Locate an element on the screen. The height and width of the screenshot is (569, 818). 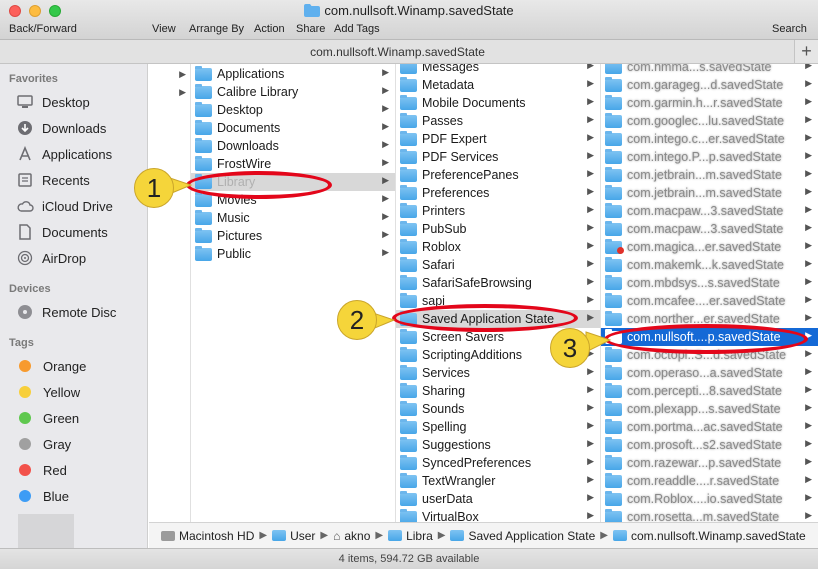
list-item: Downloads ▶ is located at coordinates (293, 146).